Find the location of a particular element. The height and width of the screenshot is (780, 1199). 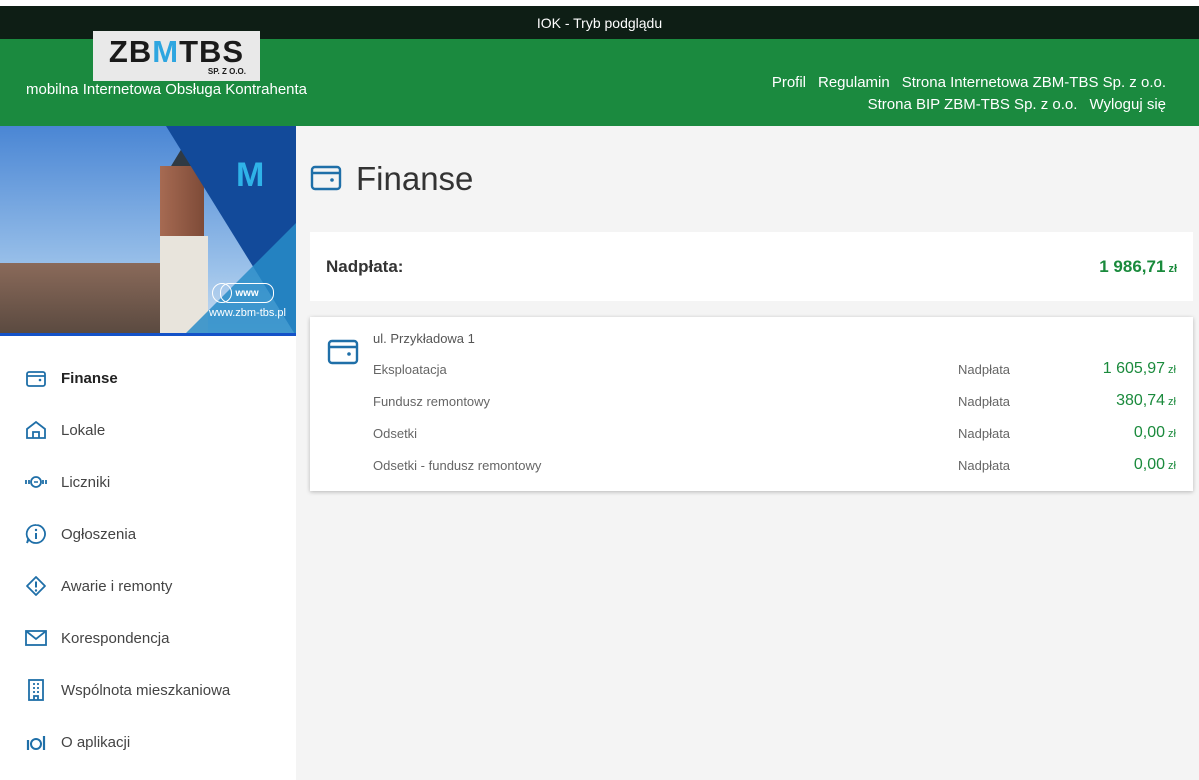

page-title: Finanse is located at coordinates (391, 179).